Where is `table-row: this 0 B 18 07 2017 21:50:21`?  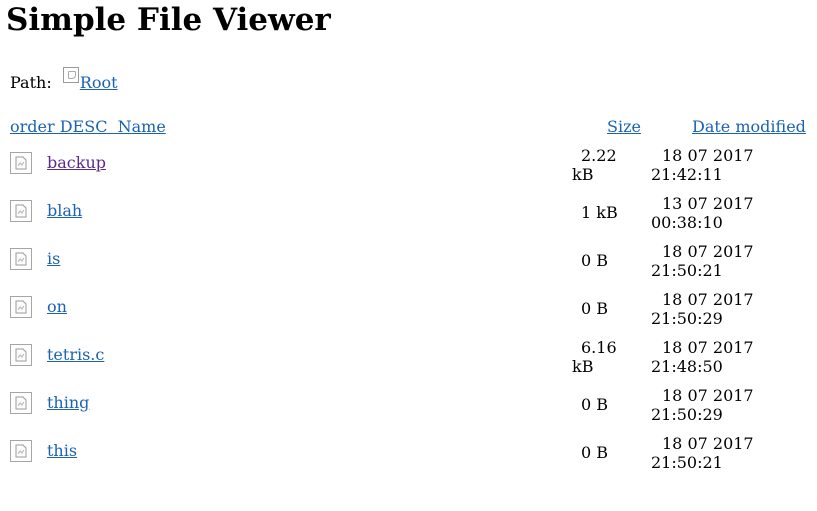 table-row: this 0 B 18 07 2017 21:50:21 is located at coordinates (408, 458).